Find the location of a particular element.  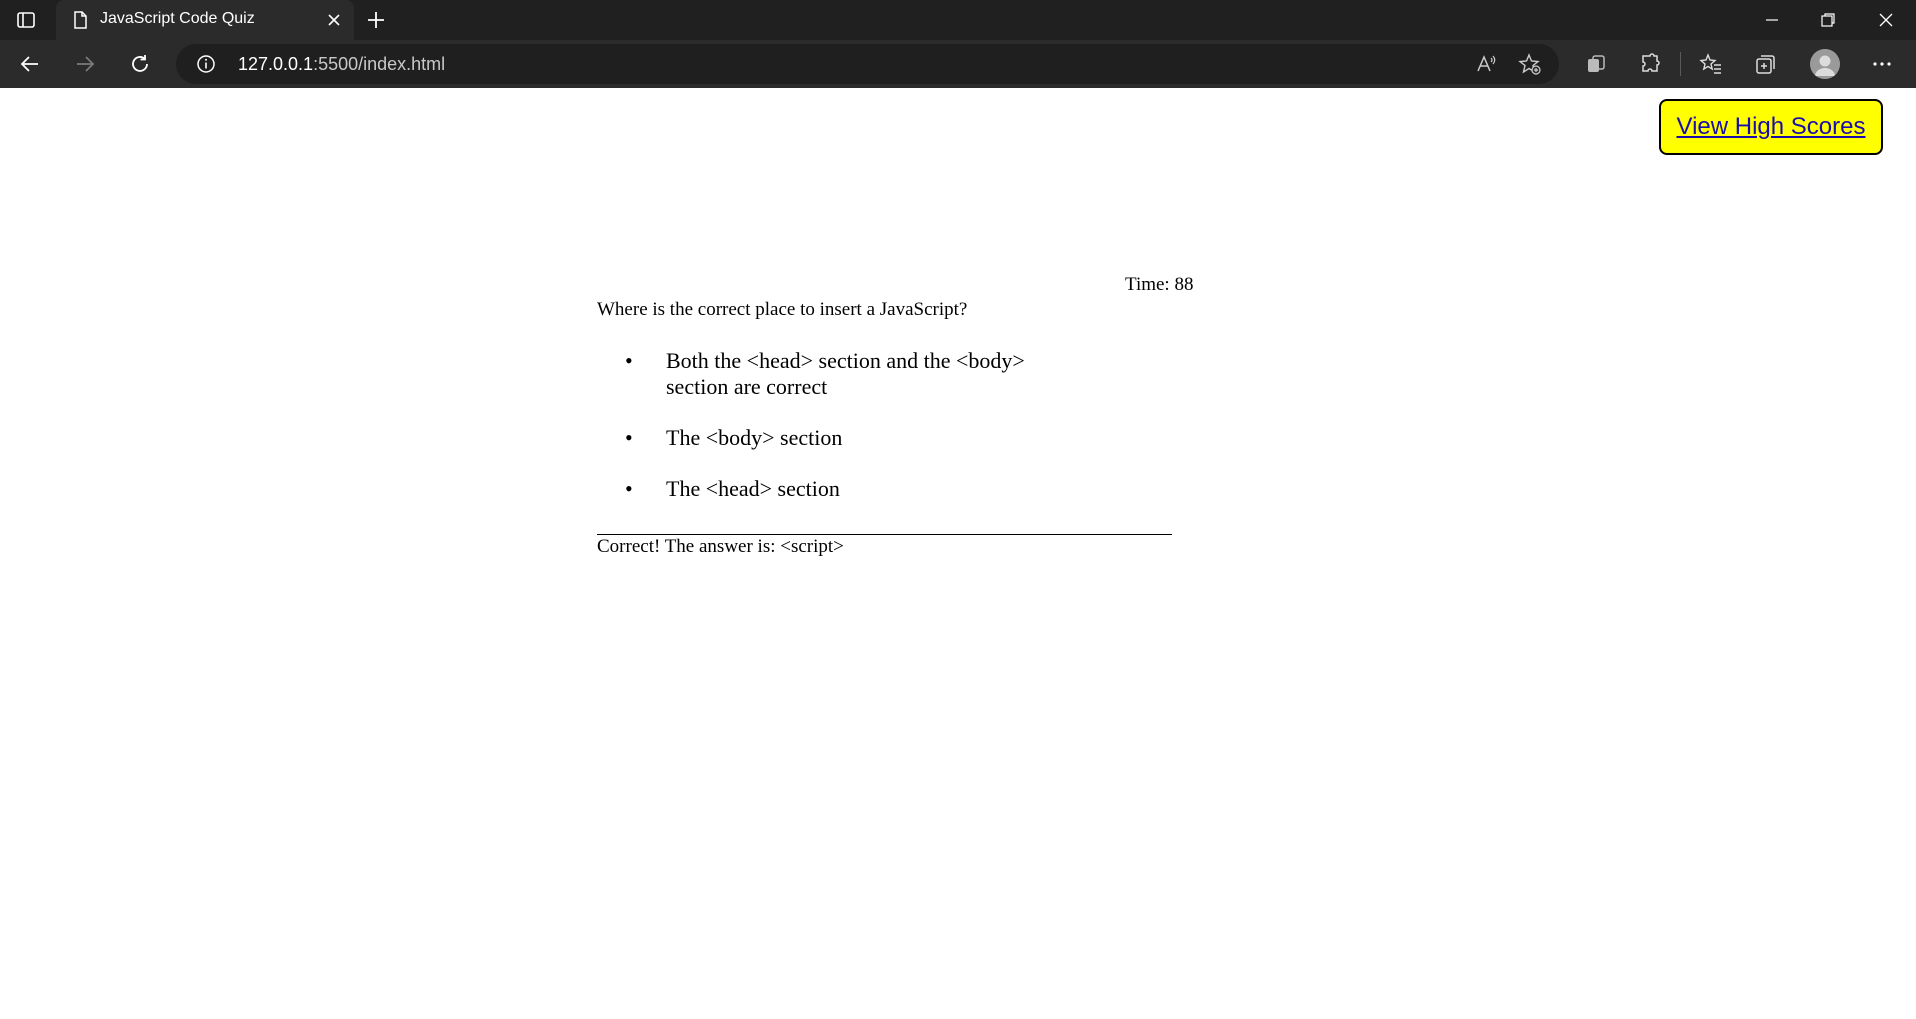

restore-icon is located at coordinates (1828, 20).